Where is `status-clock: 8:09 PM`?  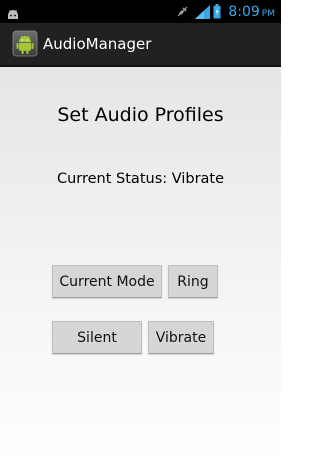
status-clock: 8:09 PM is located at coordinates (251, 12).